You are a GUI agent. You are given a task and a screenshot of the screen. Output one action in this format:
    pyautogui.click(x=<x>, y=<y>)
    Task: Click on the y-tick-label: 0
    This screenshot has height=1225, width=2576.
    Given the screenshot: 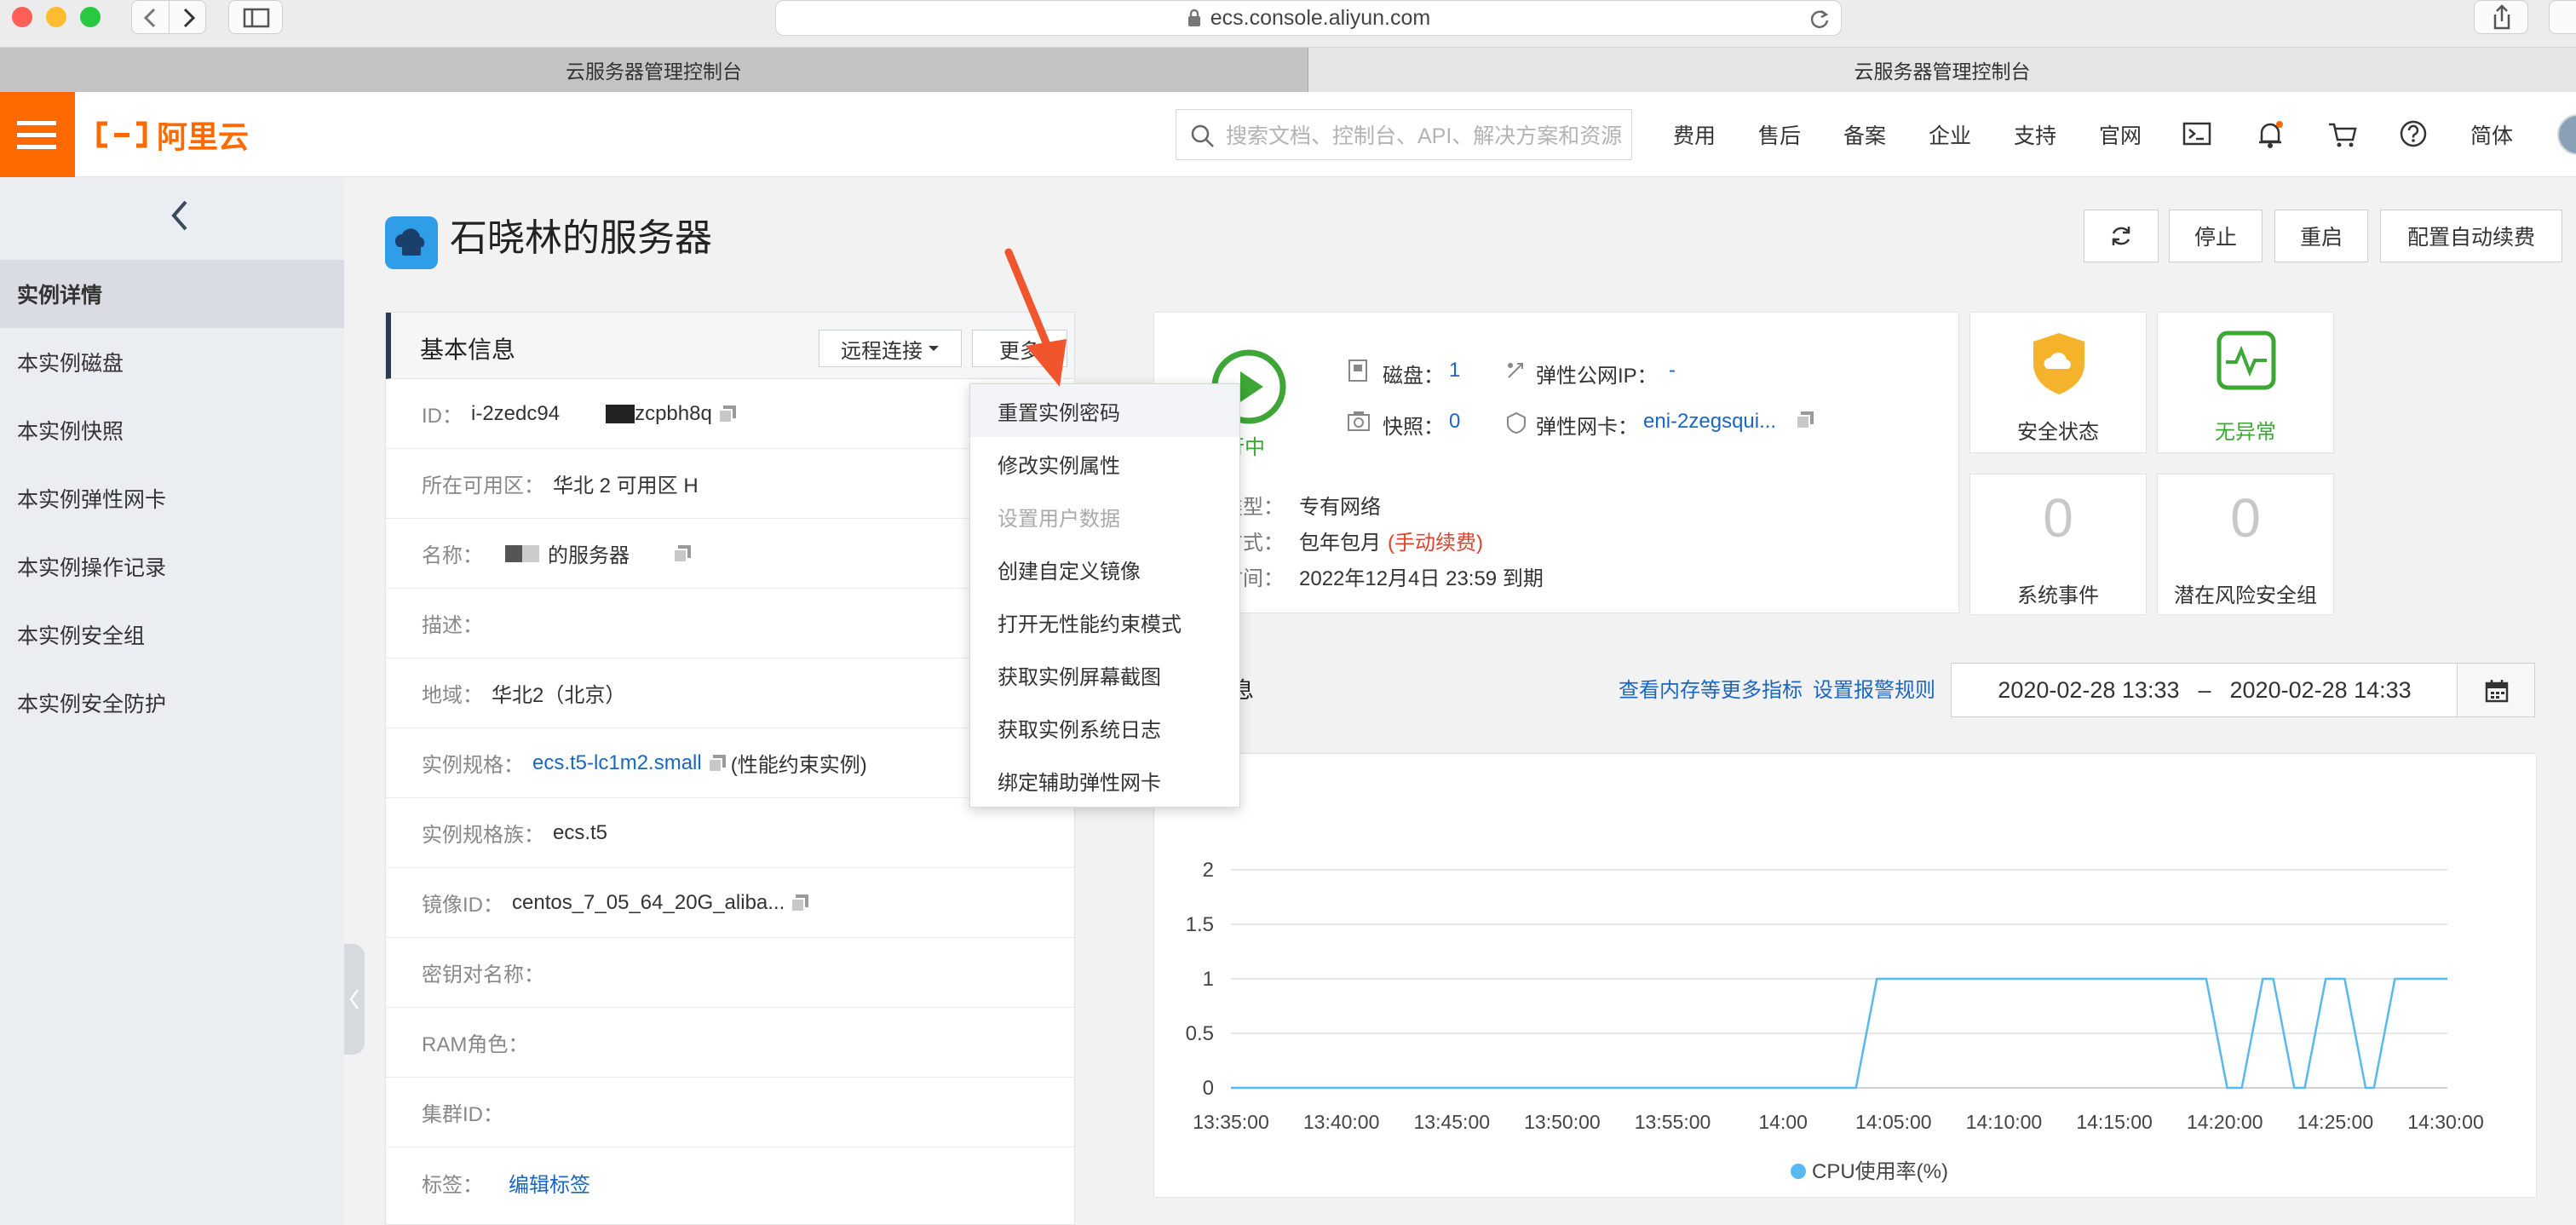 What is the action you would take?
    pyautogui.click(x=1209, y=1088)
    